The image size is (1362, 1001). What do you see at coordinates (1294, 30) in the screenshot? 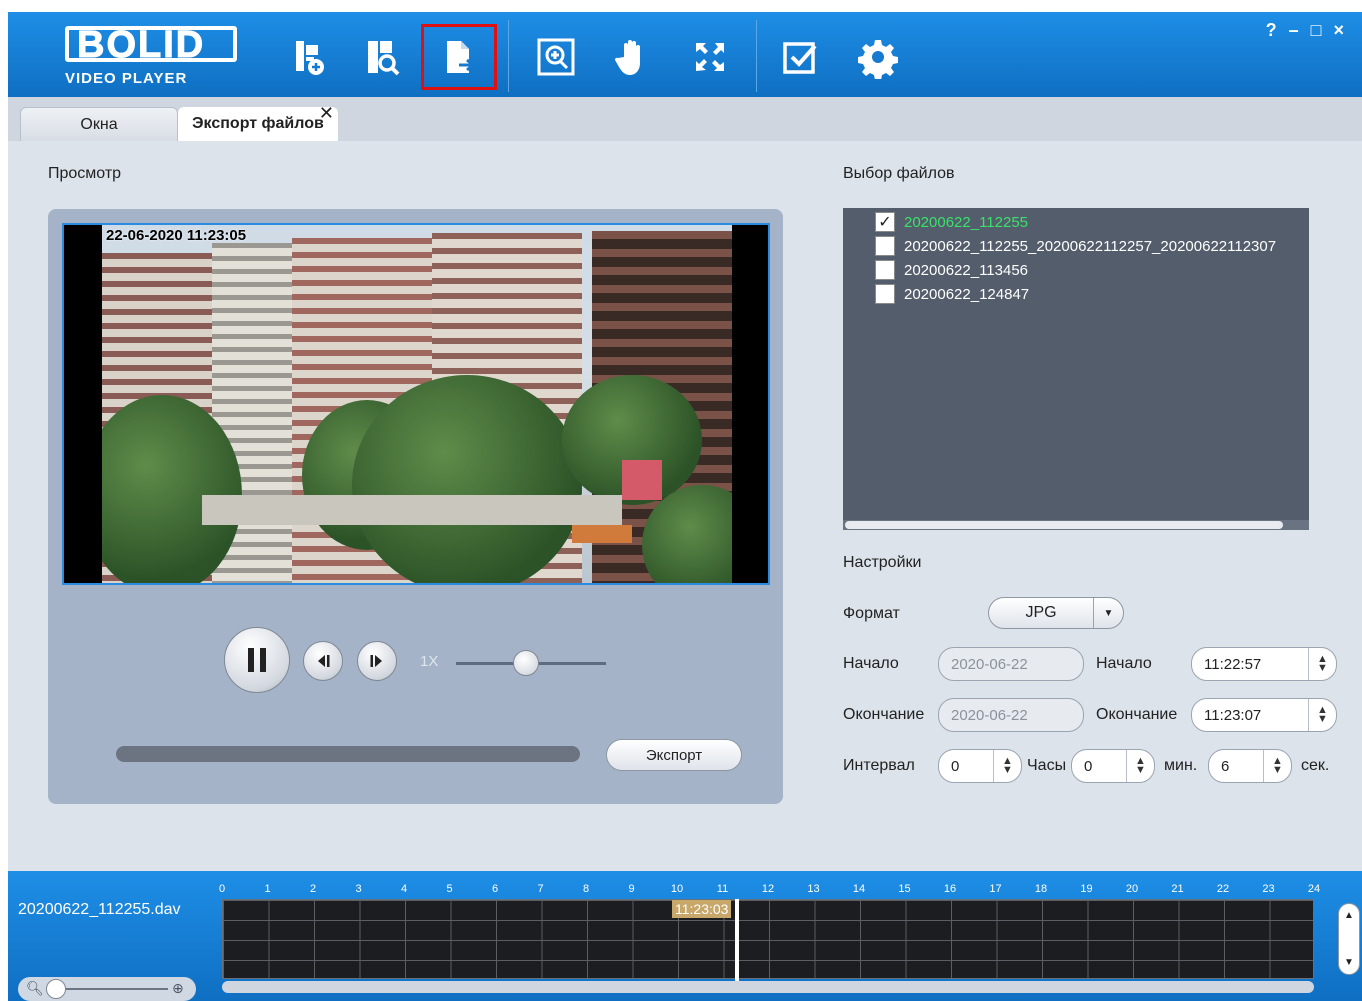
I see `minimize-button: –` at bounding box center [1294, 30].